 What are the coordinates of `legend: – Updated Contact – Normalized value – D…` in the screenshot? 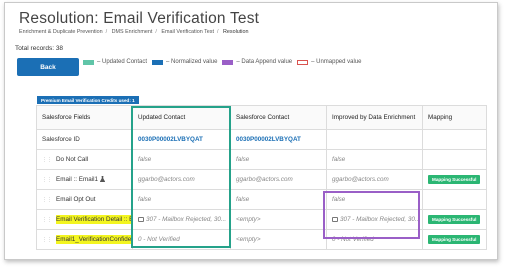 It's located at (225, 62).